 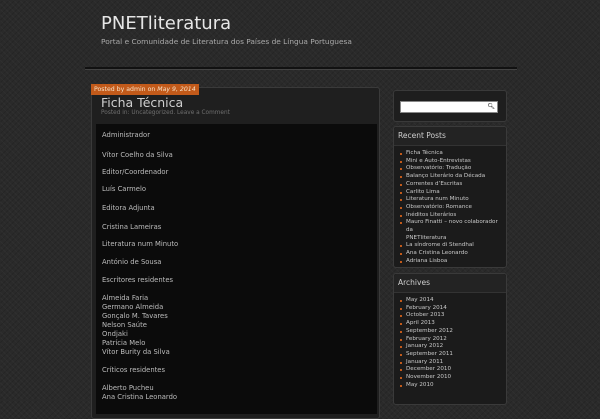 What do you see at coordinates (452, 254) in the screenshot?
I see `recent-post-link: Ana Cristina Leonardo` at bounding box center [452, 254].